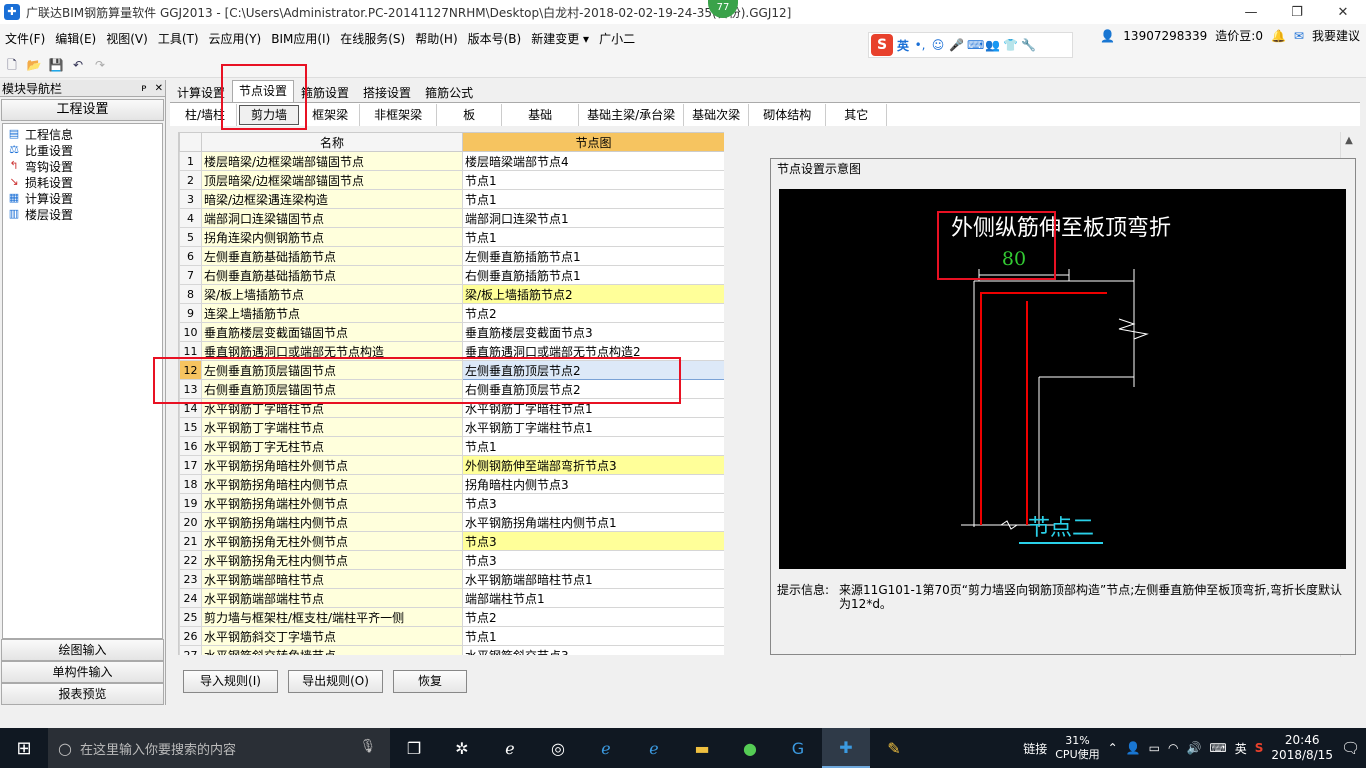 The width and height of the screenshot is (1366, 768). What do you see at coordinates (451, 484) in the screenshot?
I see `table-row: 18 水平钢筋拐角暗柱内侧节点 拐角暗柱内侧节点3` at bounding box center [451, 484].